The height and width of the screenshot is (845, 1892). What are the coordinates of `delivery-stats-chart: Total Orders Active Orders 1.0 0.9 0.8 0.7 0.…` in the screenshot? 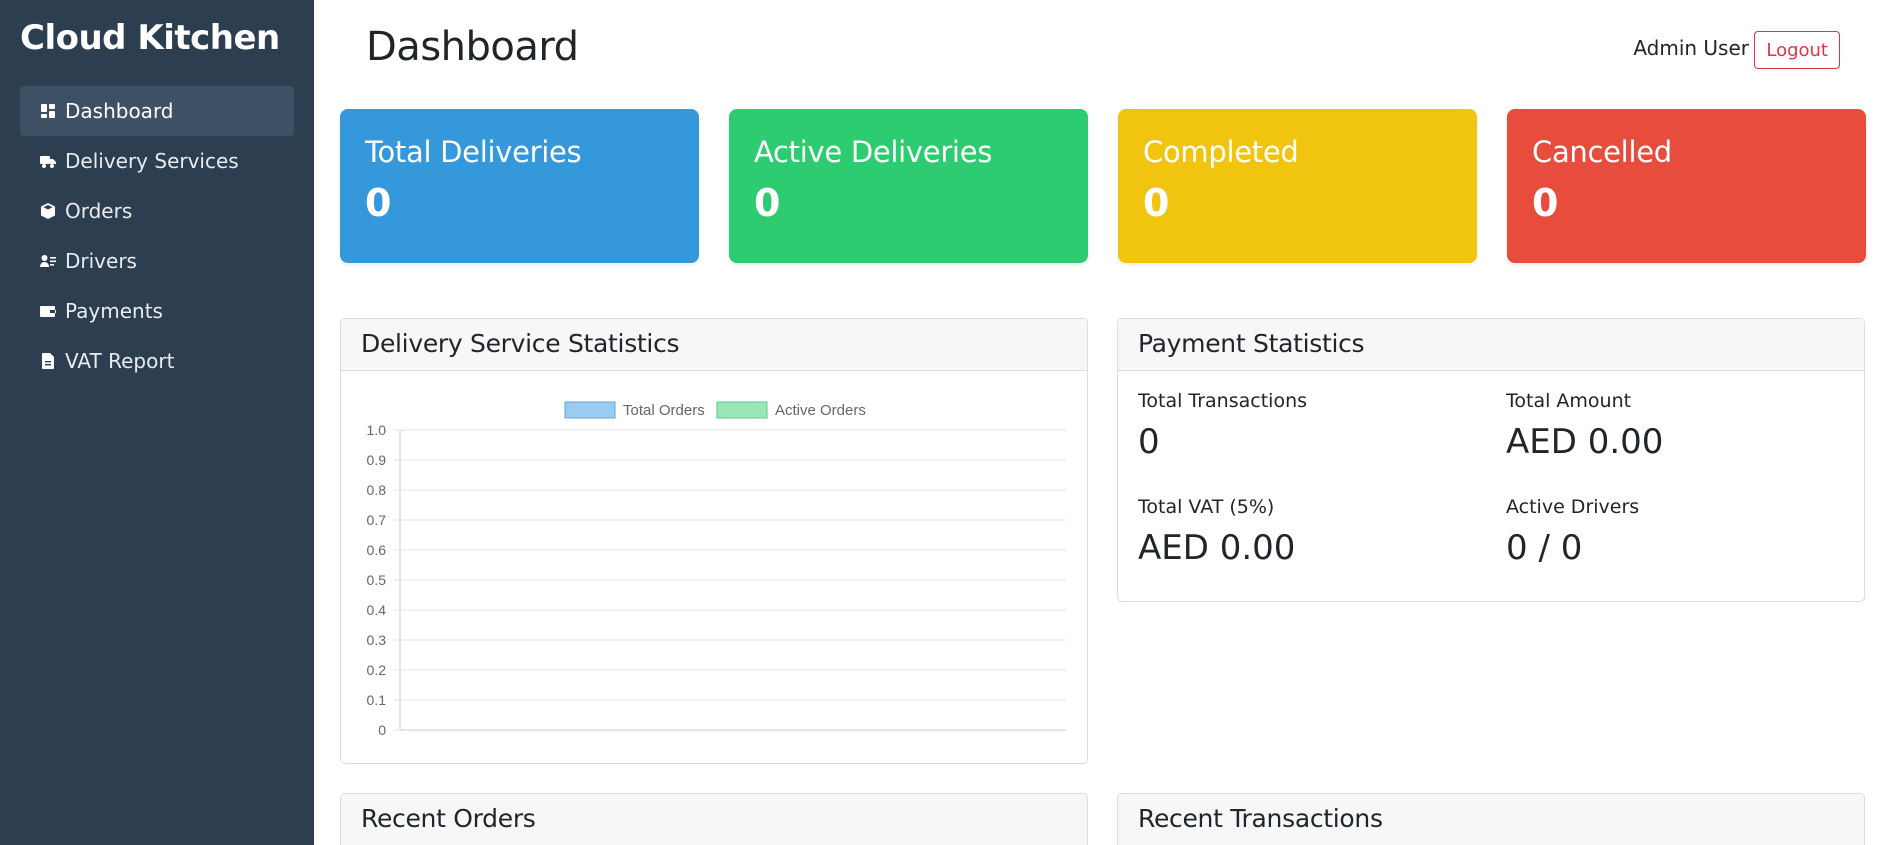 It's located at (716, 569).